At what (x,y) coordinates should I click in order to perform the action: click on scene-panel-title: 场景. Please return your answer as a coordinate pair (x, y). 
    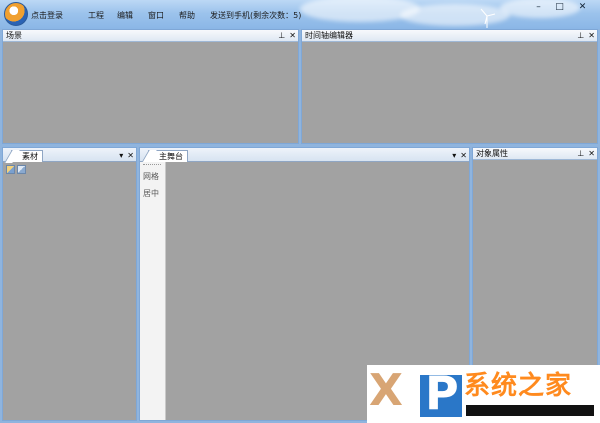
    Looking at the image, I should click on (14, 35).